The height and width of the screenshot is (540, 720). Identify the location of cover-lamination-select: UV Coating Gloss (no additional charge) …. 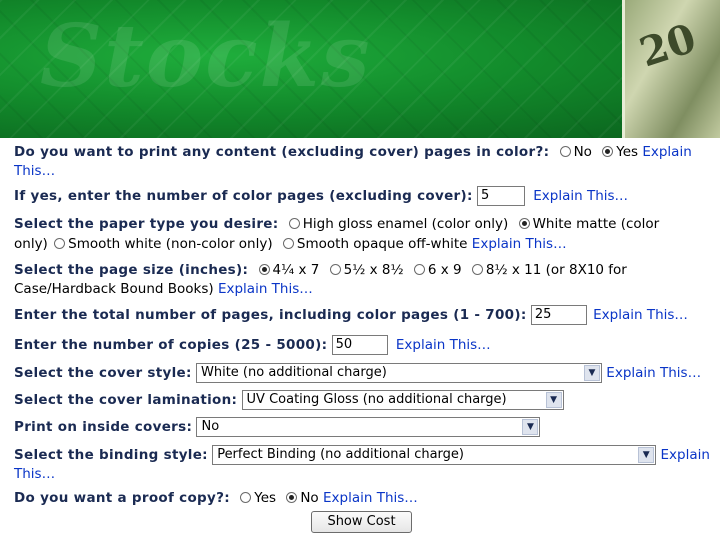
(402, 400).